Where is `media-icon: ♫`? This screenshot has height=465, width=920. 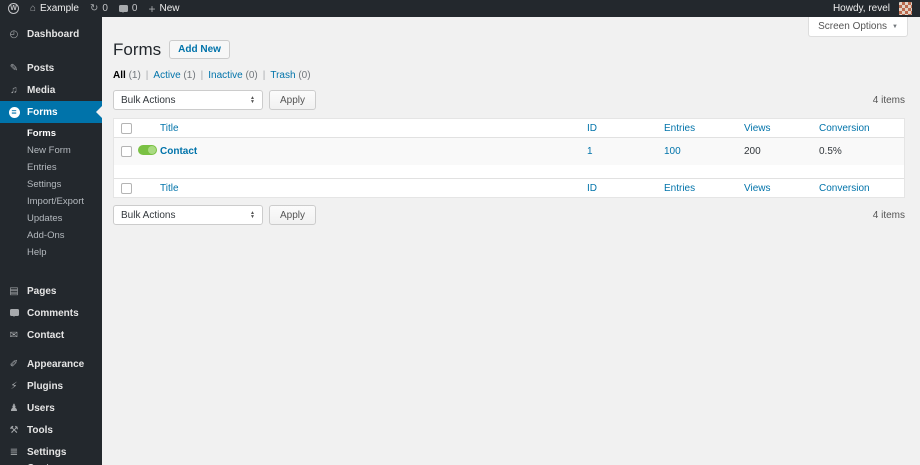 media-icon: ♫ is located at coordinates (14, 90).